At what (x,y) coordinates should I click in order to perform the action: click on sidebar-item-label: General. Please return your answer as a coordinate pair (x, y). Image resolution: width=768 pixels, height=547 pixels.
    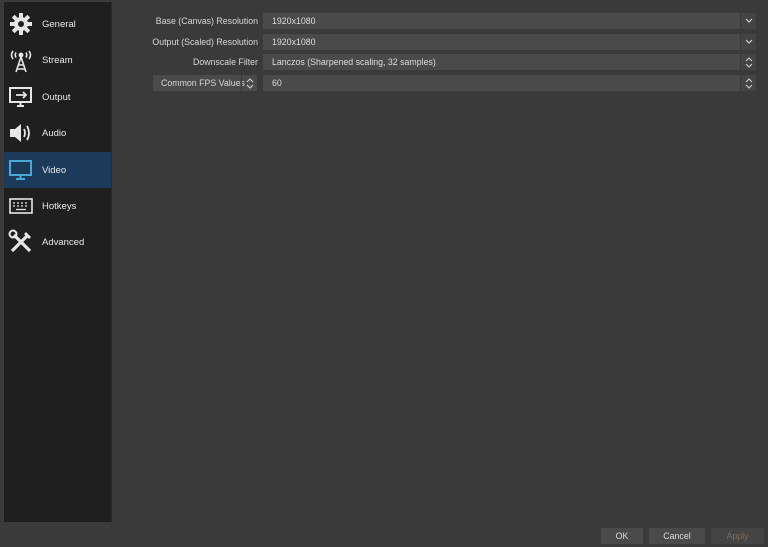
    Looking at the image, I should click on (59, 24).